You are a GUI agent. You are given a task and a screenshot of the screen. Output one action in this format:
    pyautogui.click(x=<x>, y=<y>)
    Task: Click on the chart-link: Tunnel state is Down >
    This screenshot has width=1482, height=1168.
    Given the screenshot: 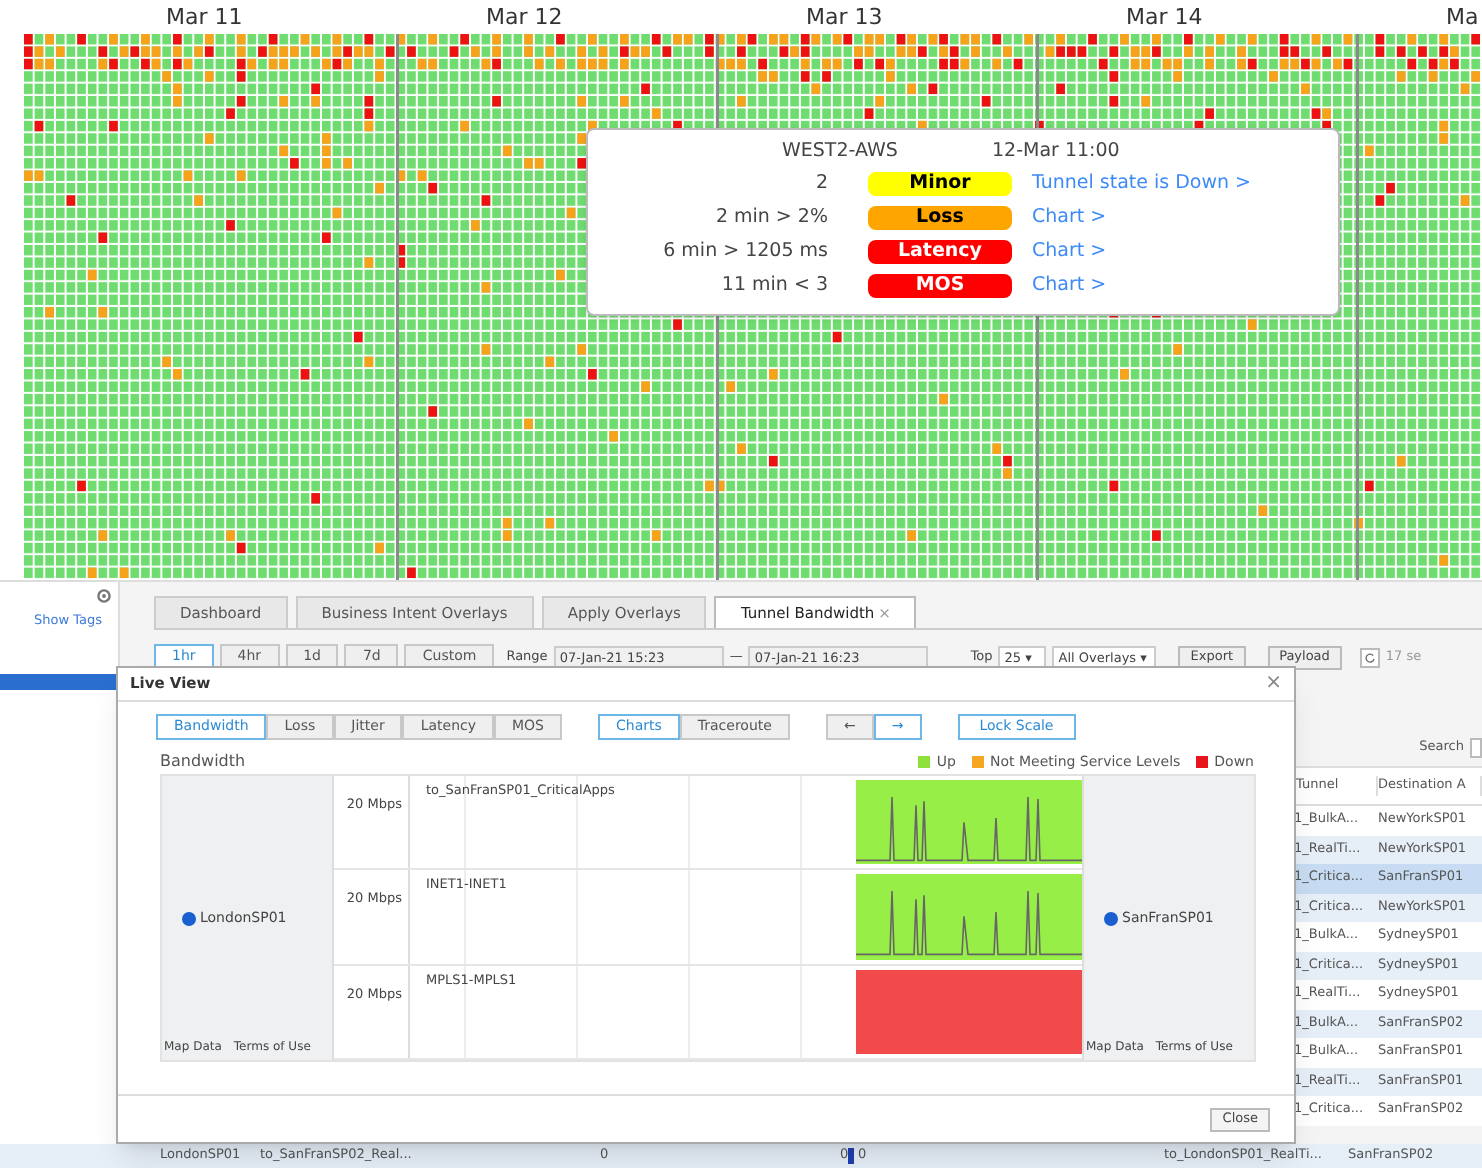 What is the action you would take?
    pyautogui.click(x=1142, y=183)
    